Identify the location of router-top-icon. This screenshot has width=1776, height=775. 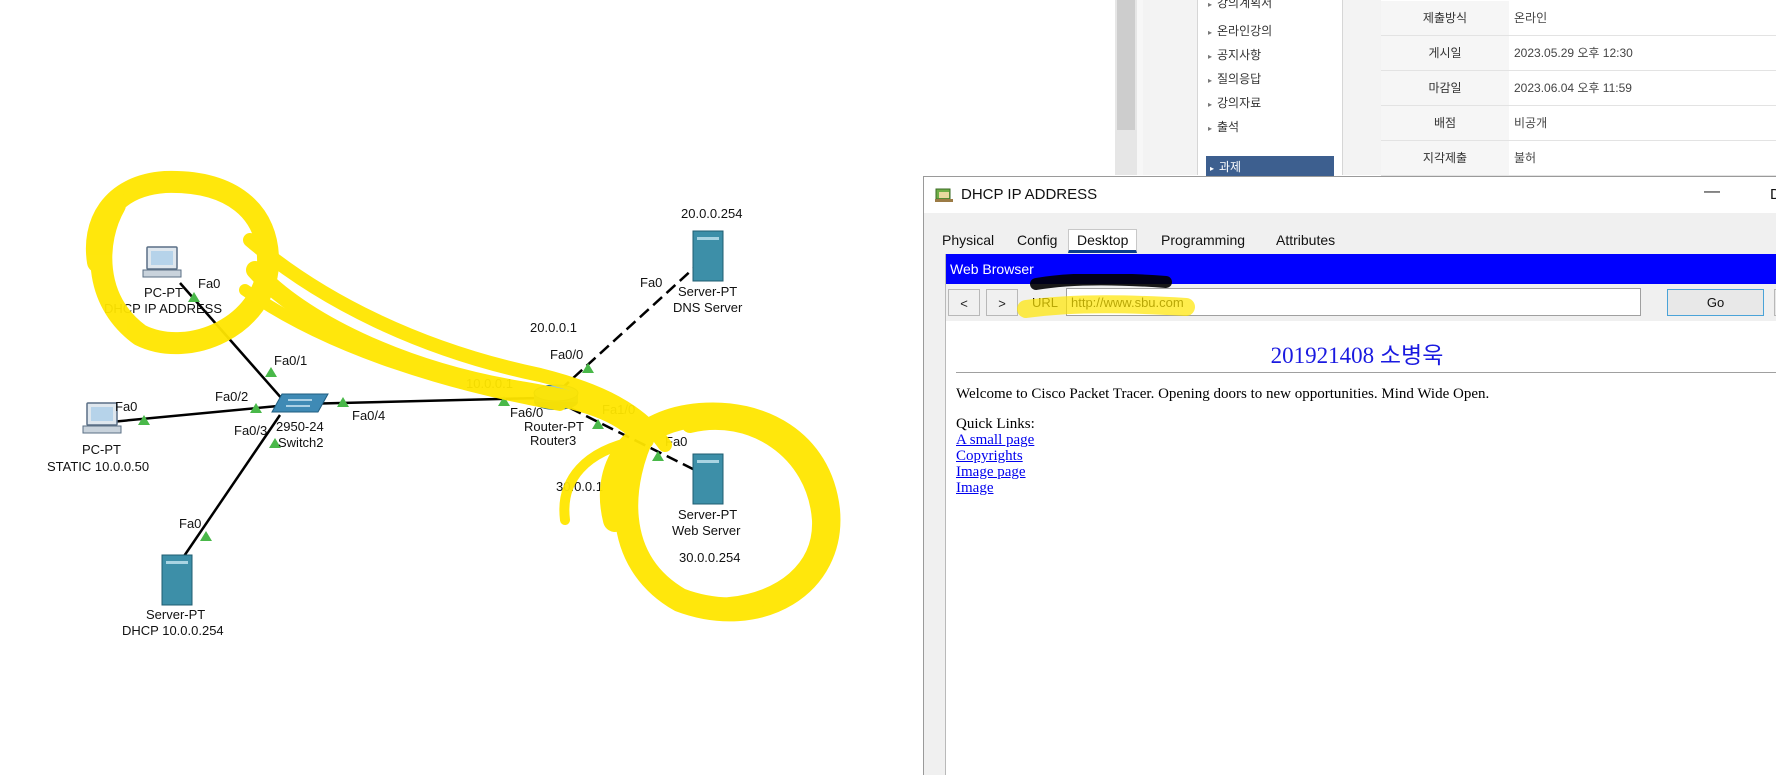
(556, 393).